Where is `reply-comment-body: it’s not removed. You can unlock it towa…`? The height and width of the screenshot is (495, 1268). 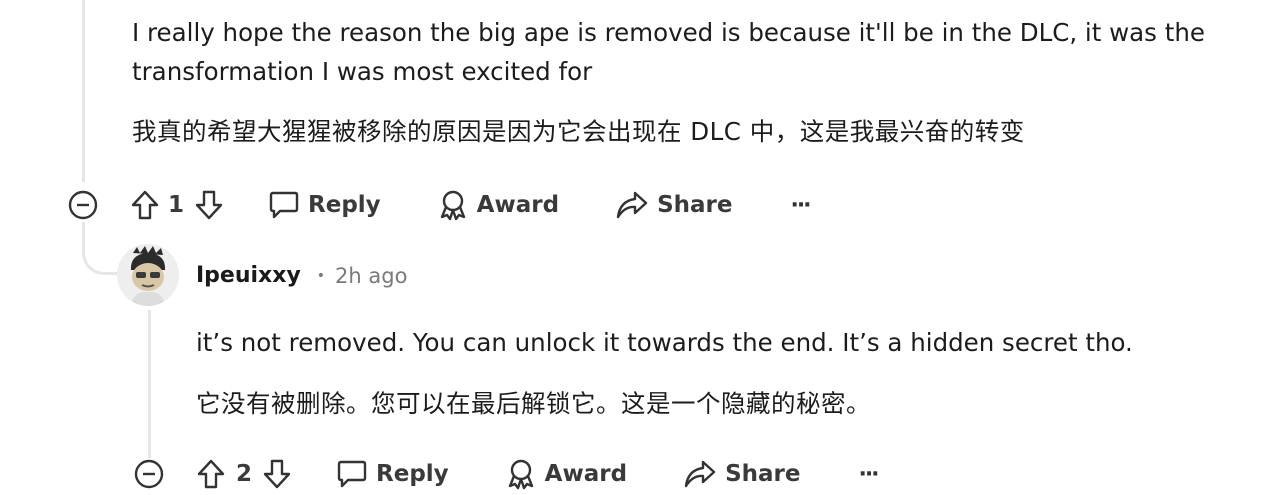
reply-comment-body: it’s not removed. You can unlock it towa… is located at coordinates (664, 342).